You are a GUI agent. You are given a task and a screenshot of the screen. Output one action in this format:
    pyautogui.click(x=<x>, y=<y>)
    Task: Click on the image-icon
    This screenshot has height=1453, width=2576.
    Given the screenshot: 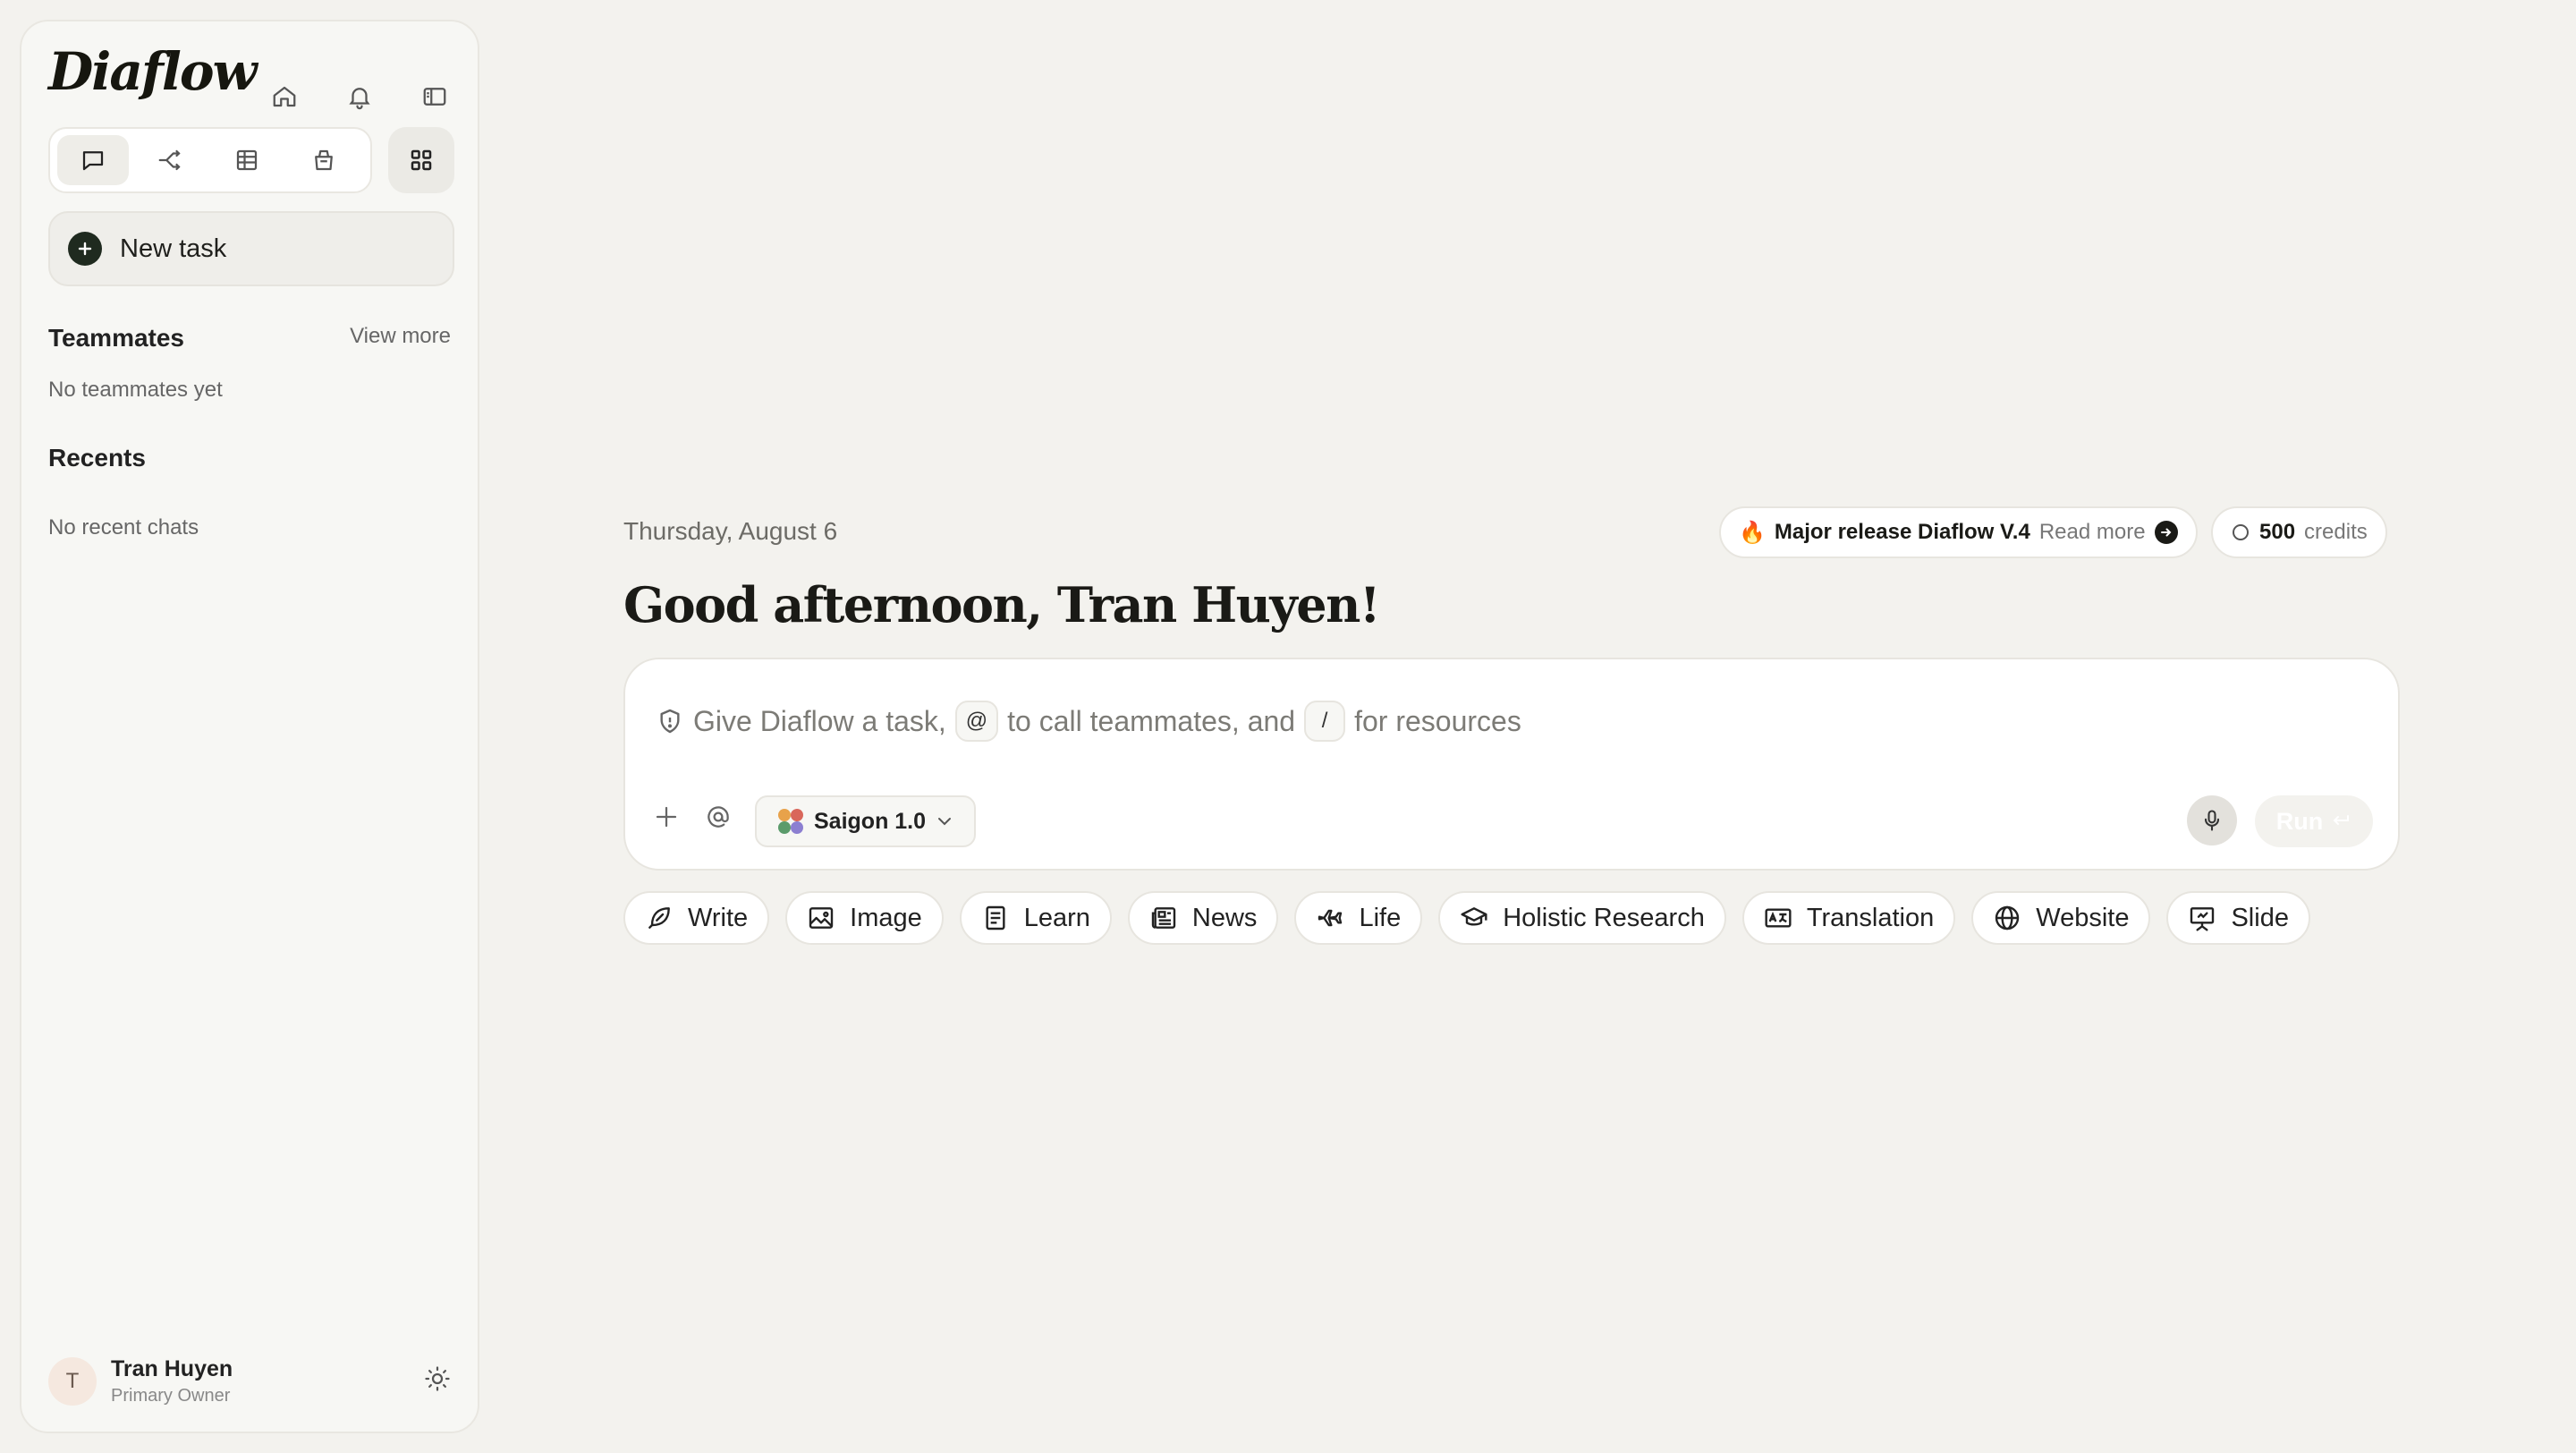 What is the action you would take?
    pyautogui.click(x=821, y=918)
    